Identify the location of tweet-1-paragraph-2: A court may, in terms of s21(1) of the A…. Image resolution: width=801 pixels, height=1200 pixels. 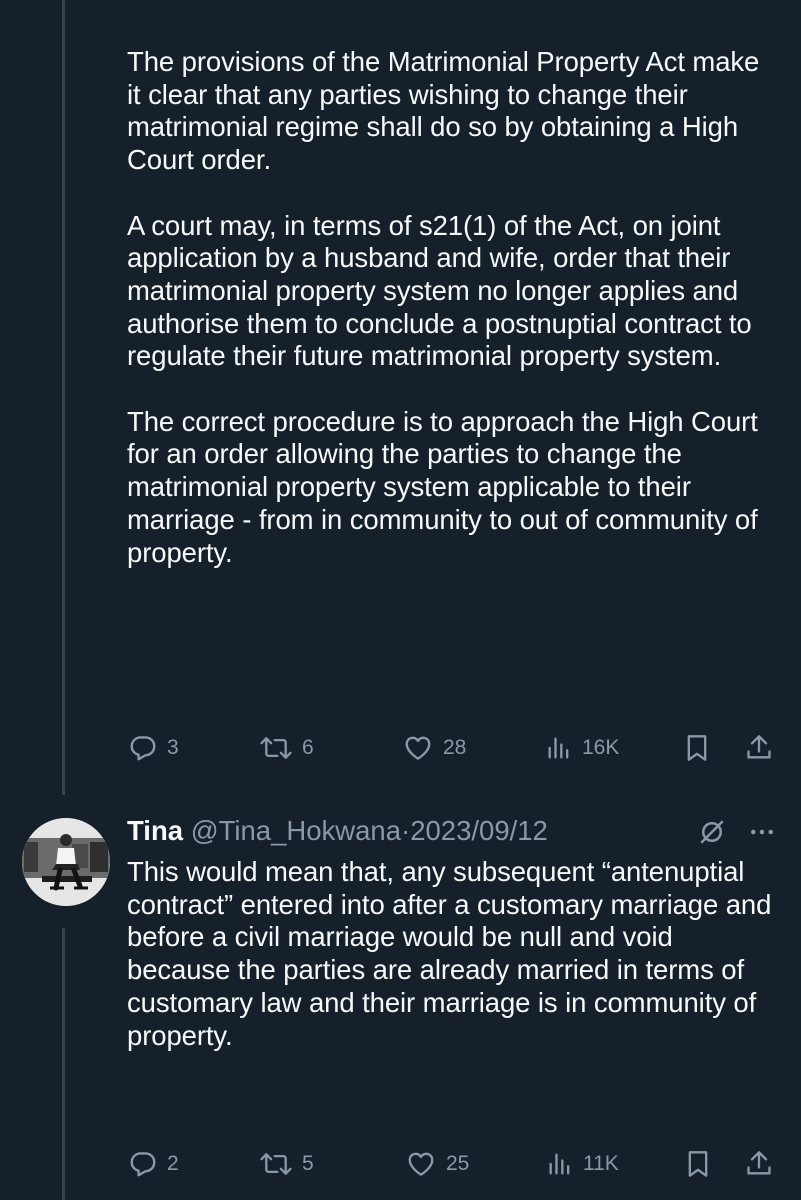
(439, 290).